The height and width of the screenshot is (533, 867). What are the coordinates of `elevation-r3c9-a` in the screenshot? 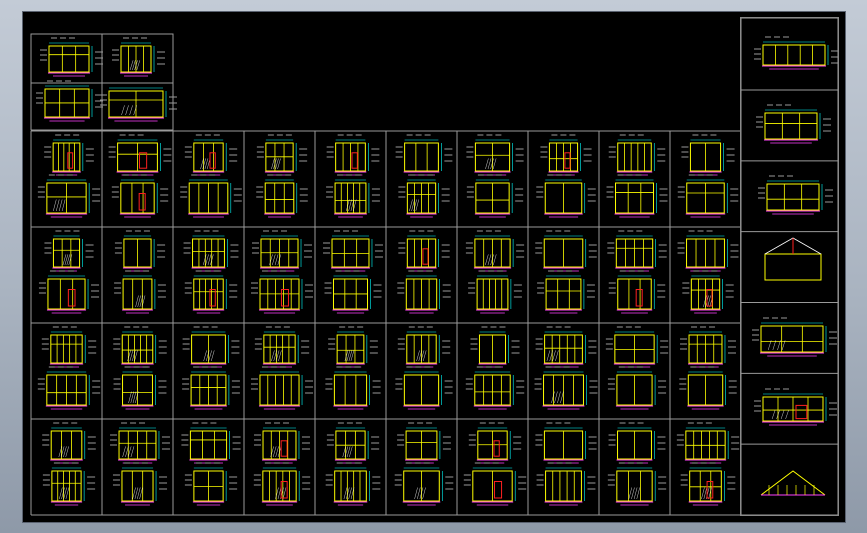 It's located at (637, 347).